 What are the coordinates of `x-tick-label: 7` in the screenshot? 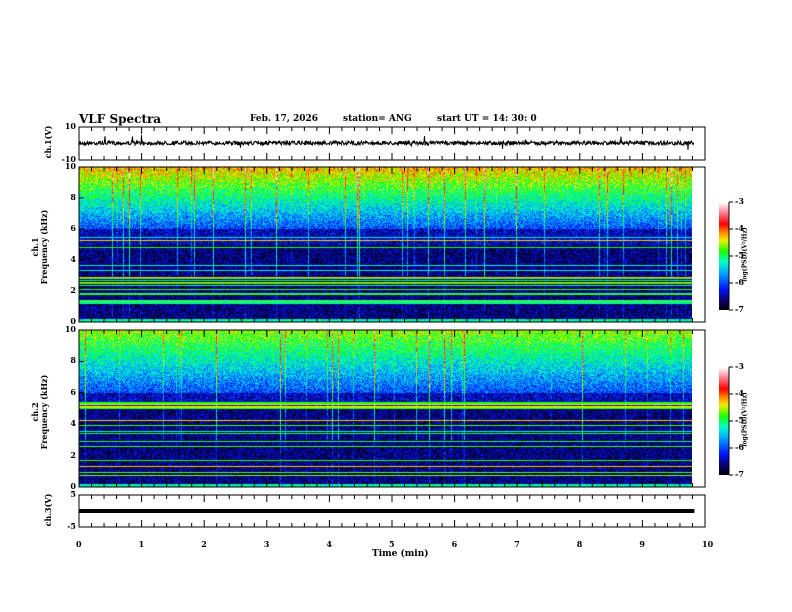 It's located at (517, 544).